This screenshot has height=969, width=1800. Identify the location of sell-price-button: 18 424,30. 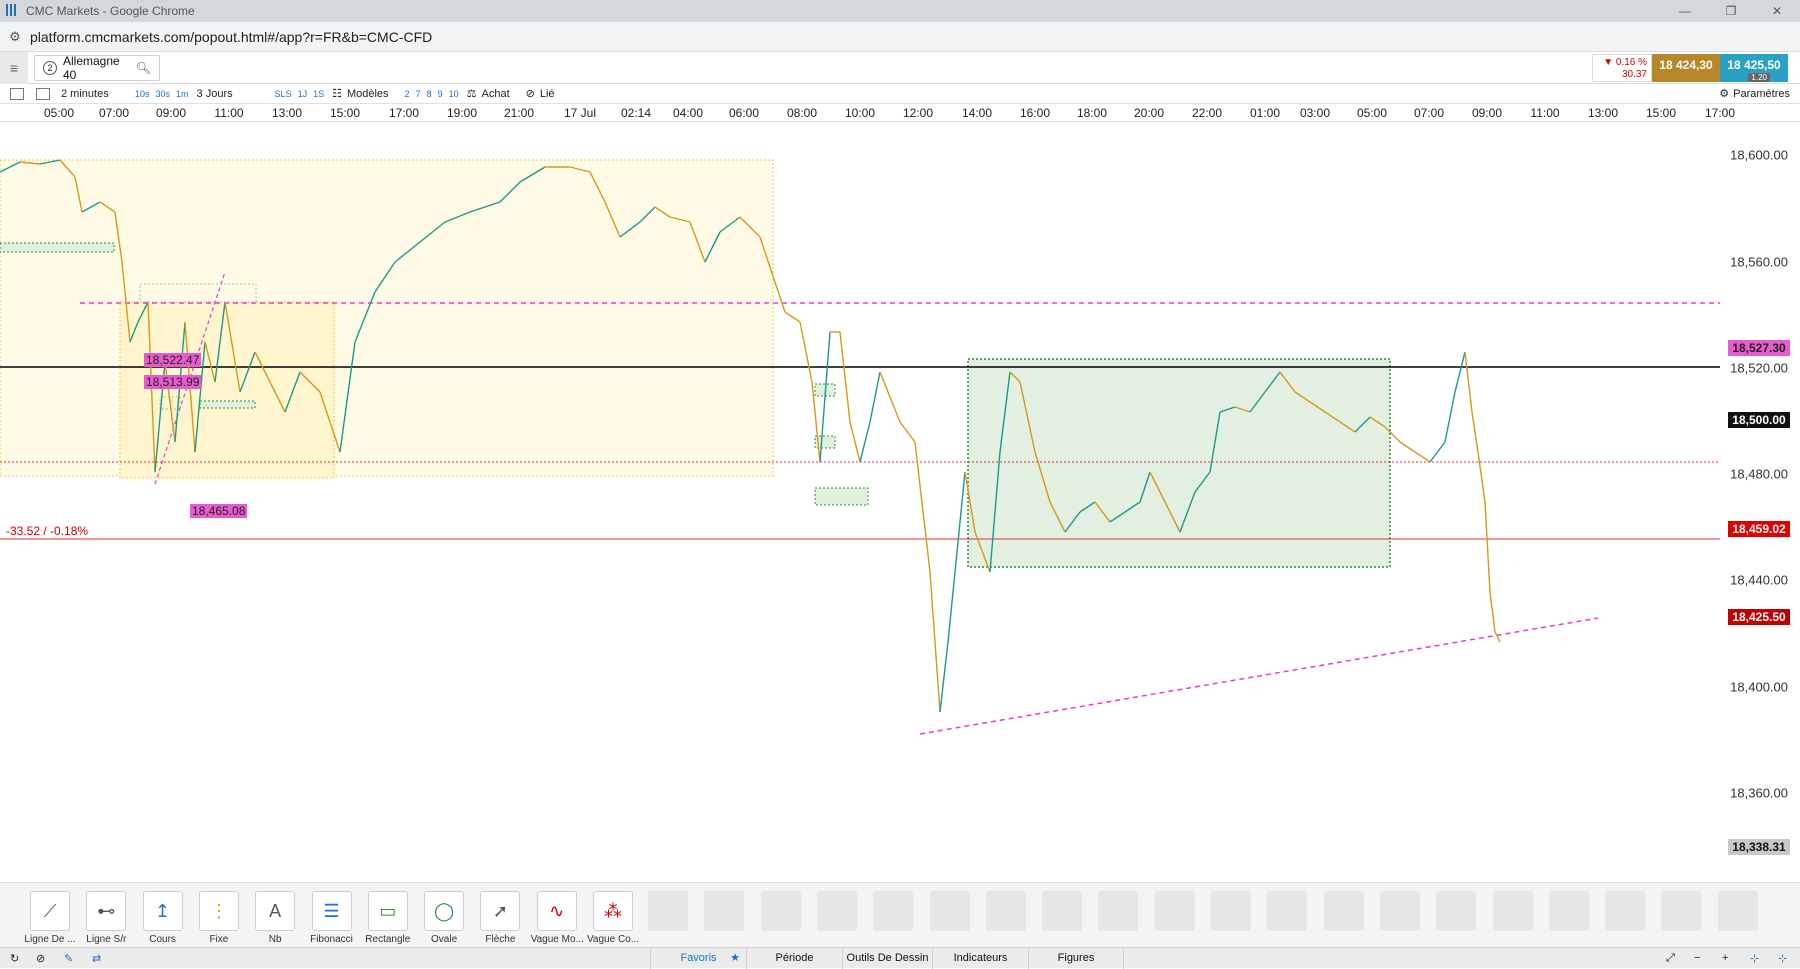
(1686, 68).